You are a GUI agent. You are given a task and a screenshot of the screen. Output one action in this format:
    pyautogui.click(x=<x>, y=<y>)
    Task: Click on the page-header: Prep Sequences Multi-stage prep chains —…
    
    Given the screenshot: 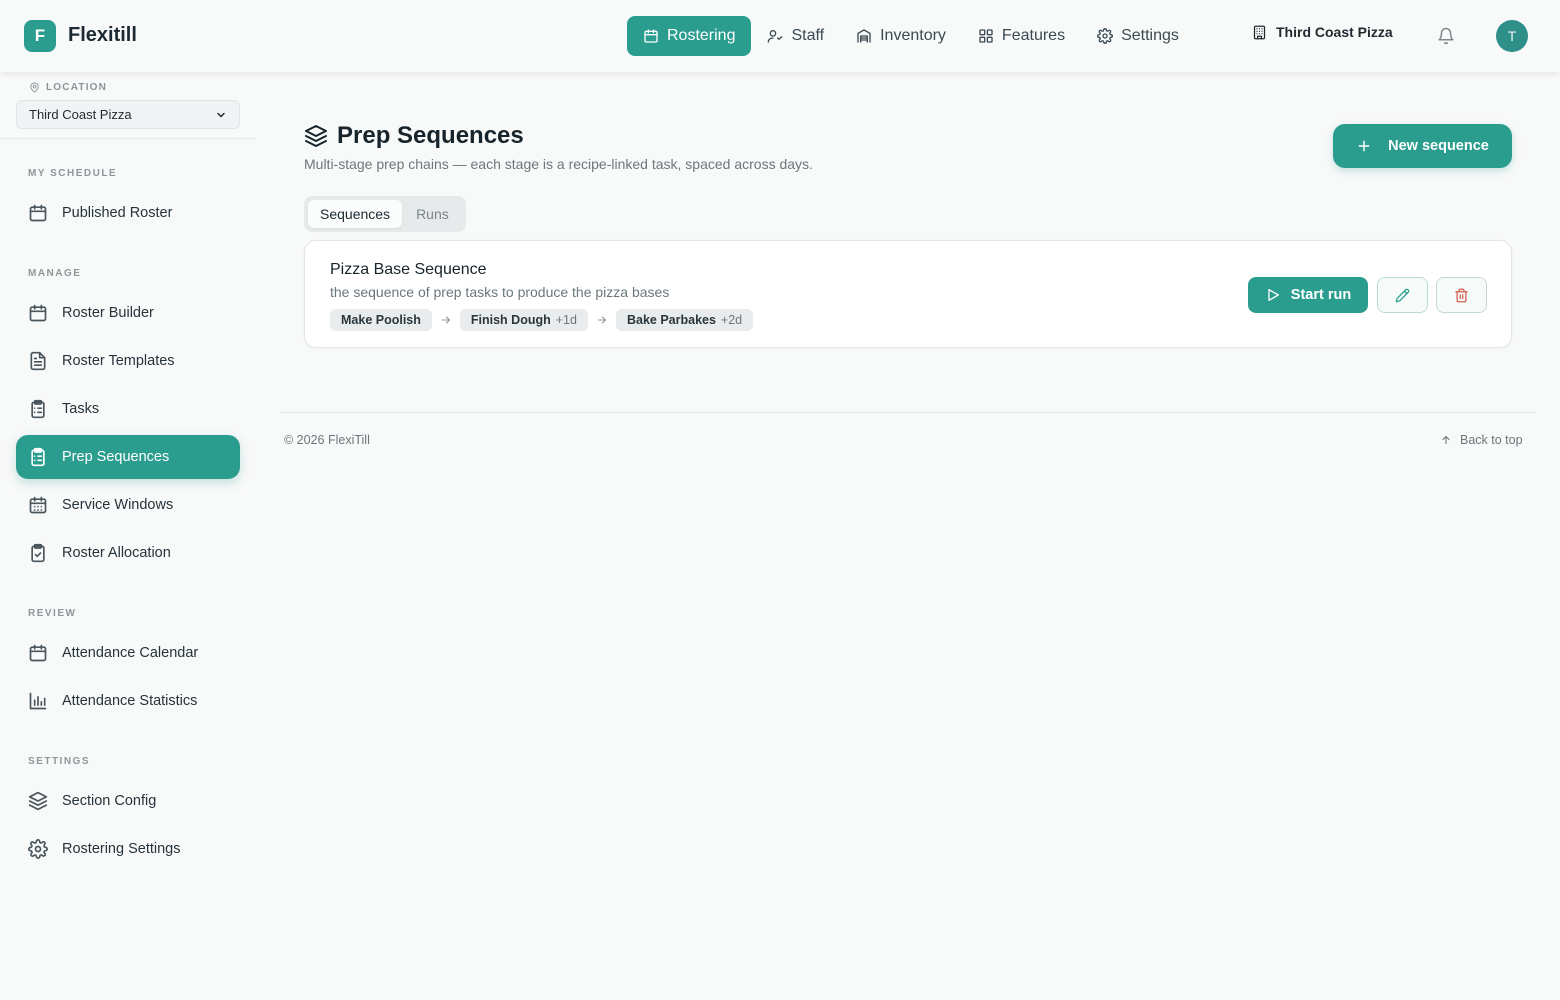 What is the action you would take?
    pyautogui.click(x=558, y=147)
    